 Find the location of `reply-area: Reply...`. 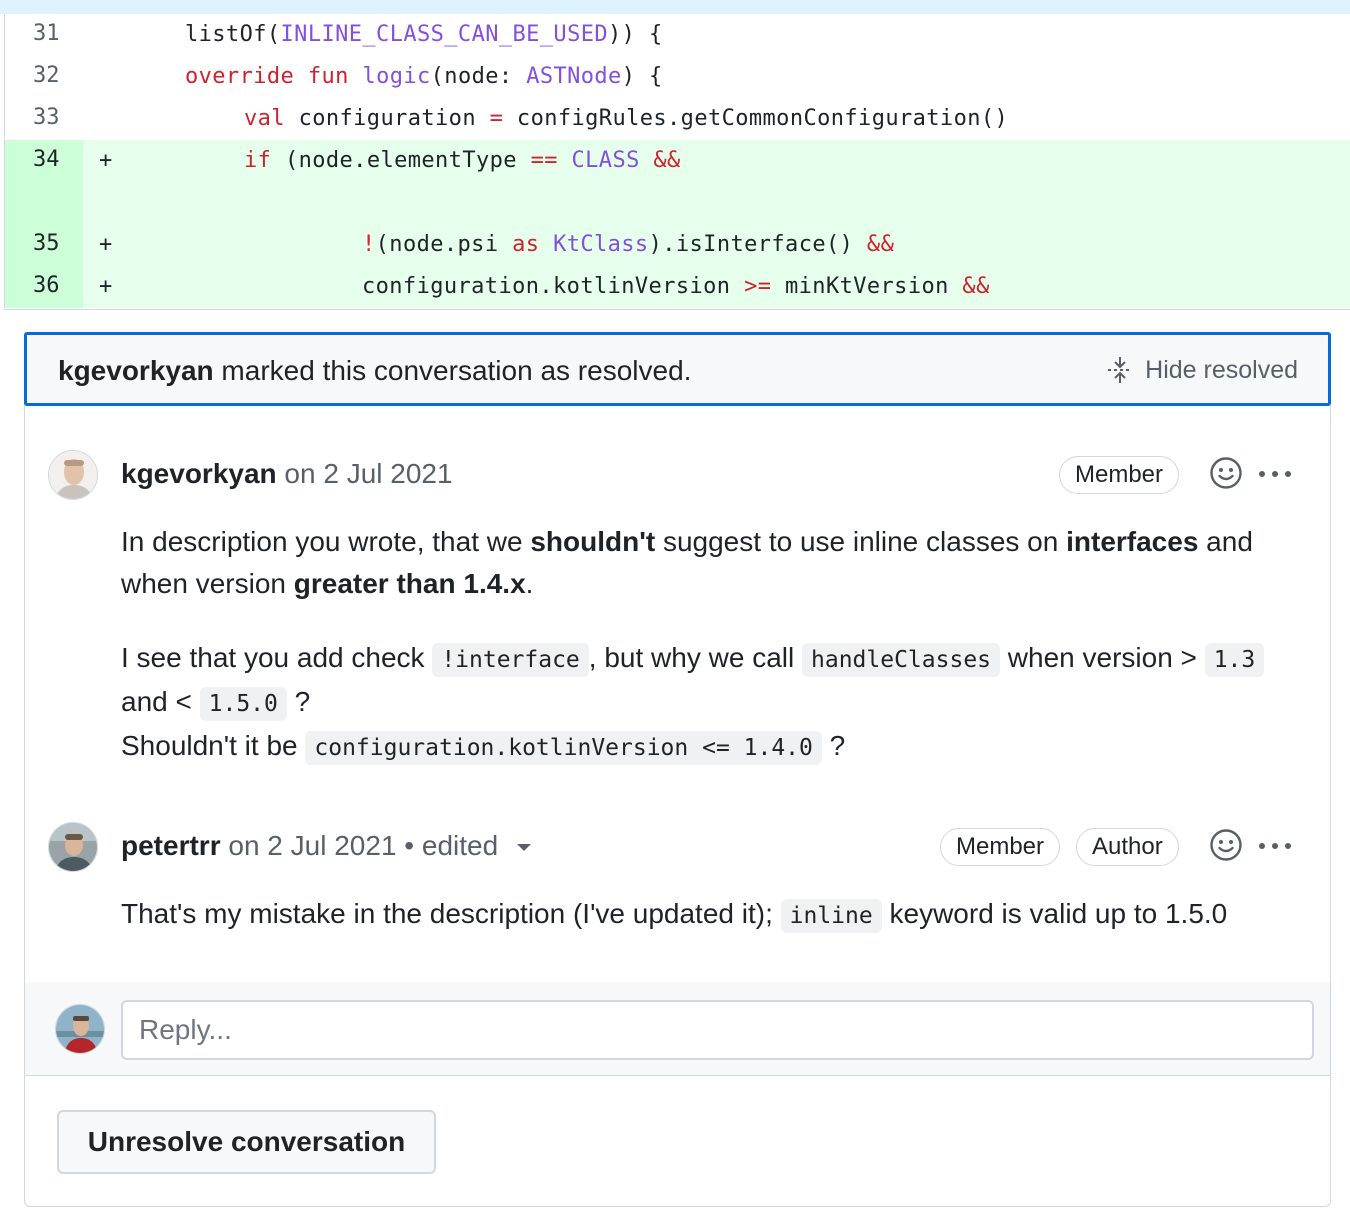

reply-area: Reply... is located at coordinates (677, 1029).